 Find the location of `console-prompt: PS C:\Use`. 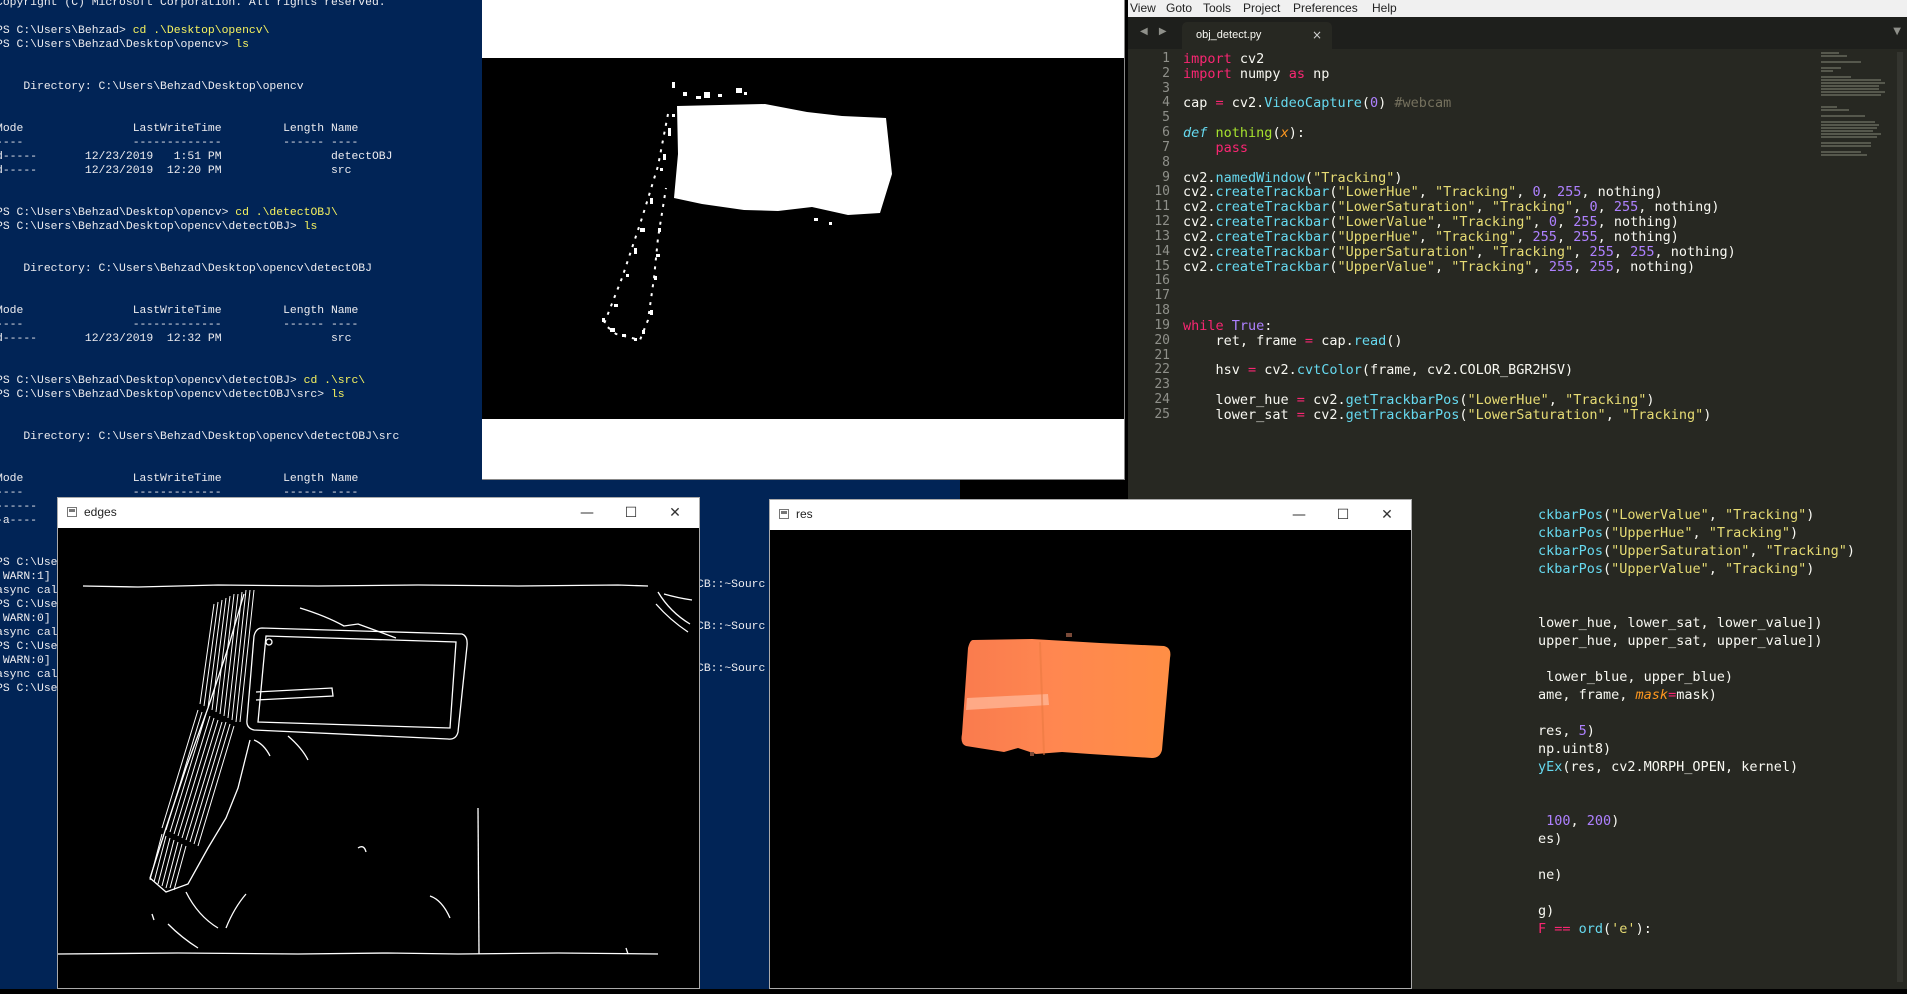

console-prompt: PS C:\Use is located at coordinates (29, 563).